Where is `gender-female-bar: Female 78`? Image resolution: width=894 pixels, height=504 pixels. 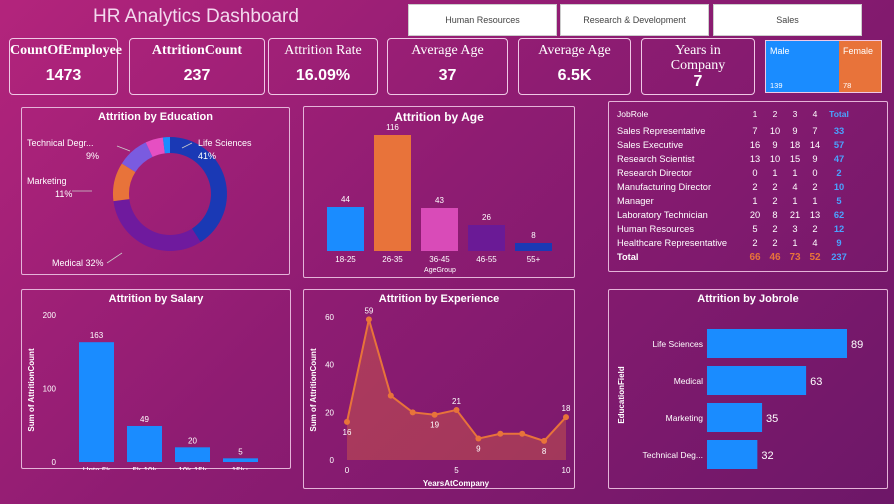
gender-female-bar: Female 78 is located at coordinates (860, 66).